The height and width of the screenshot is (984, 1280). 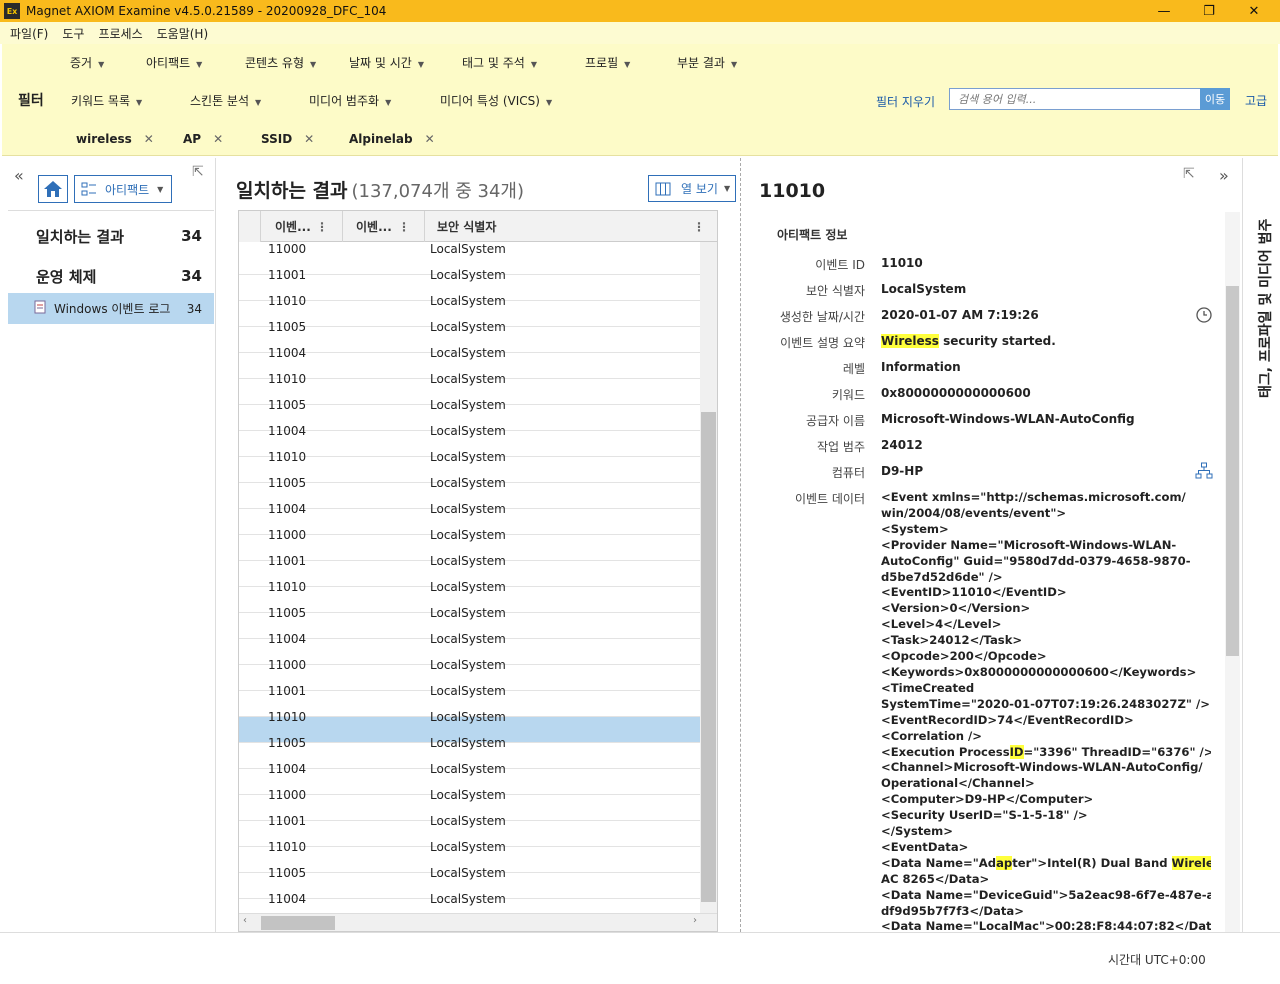 I want to click on filter-vics-label: 미디어 특성 (VICS), so click(x=490, y=101).